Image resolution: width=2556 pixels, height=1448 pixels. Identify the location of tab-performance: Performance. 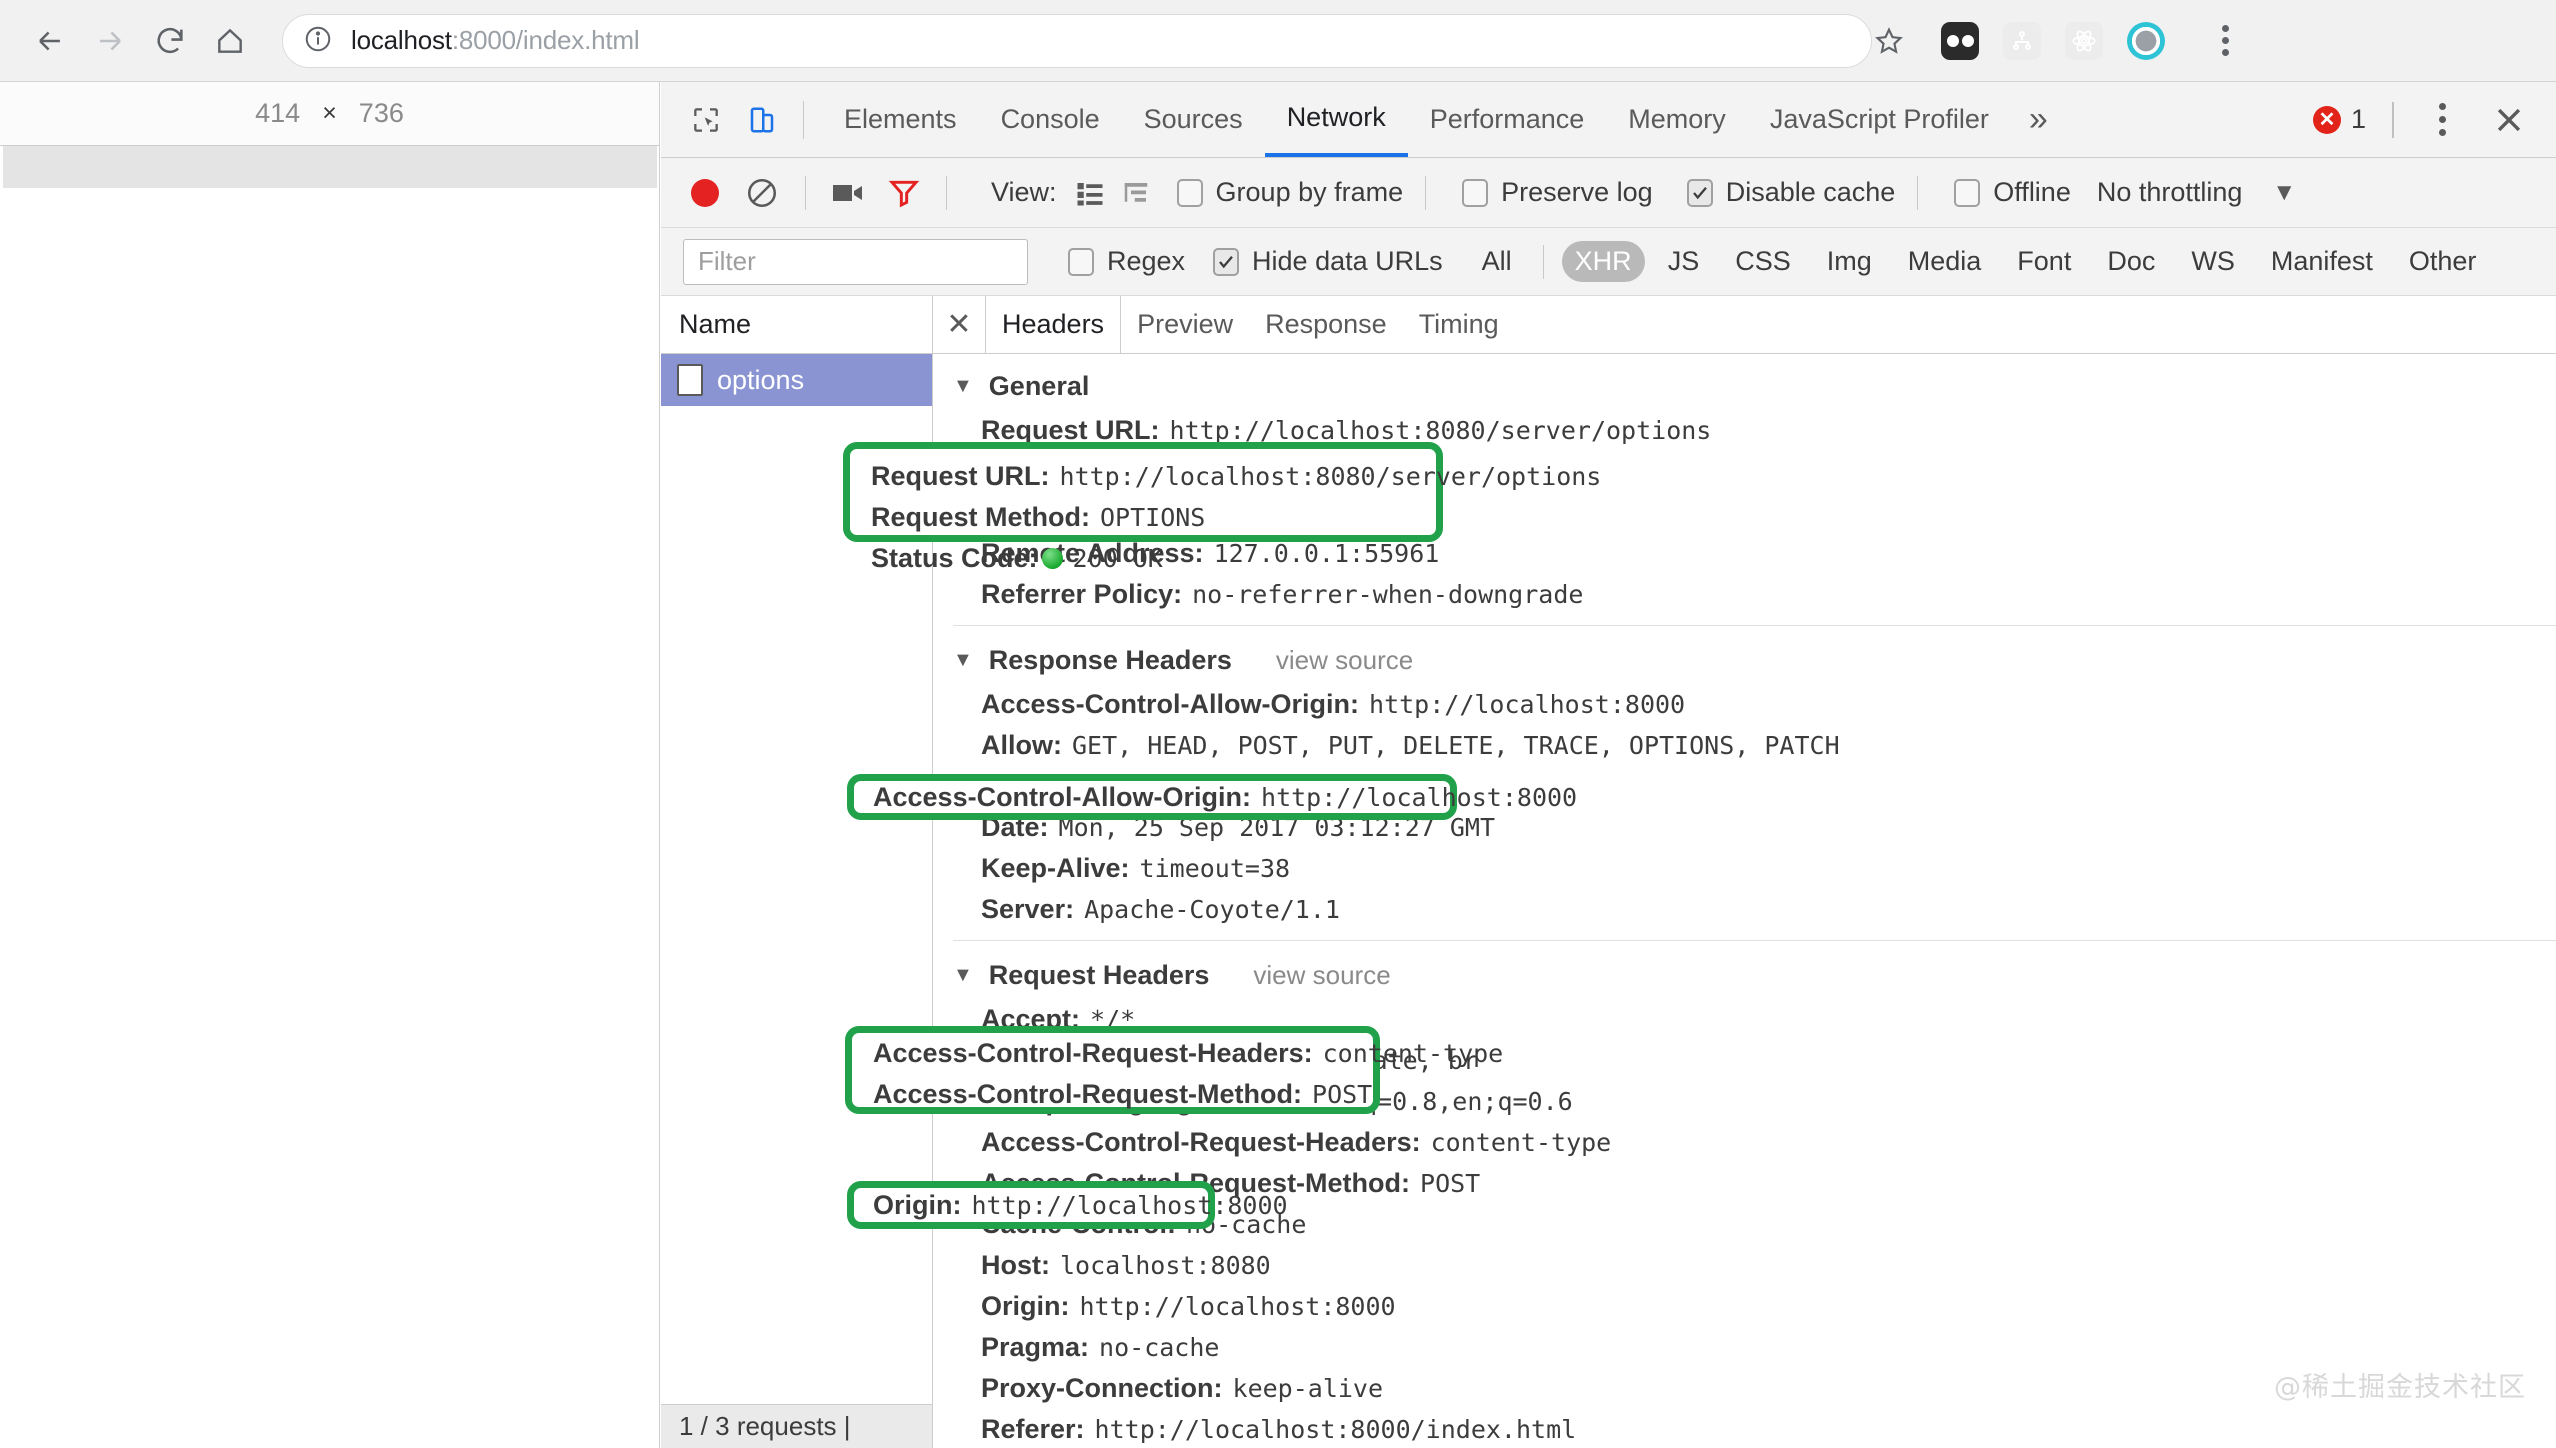
(1507, 119).